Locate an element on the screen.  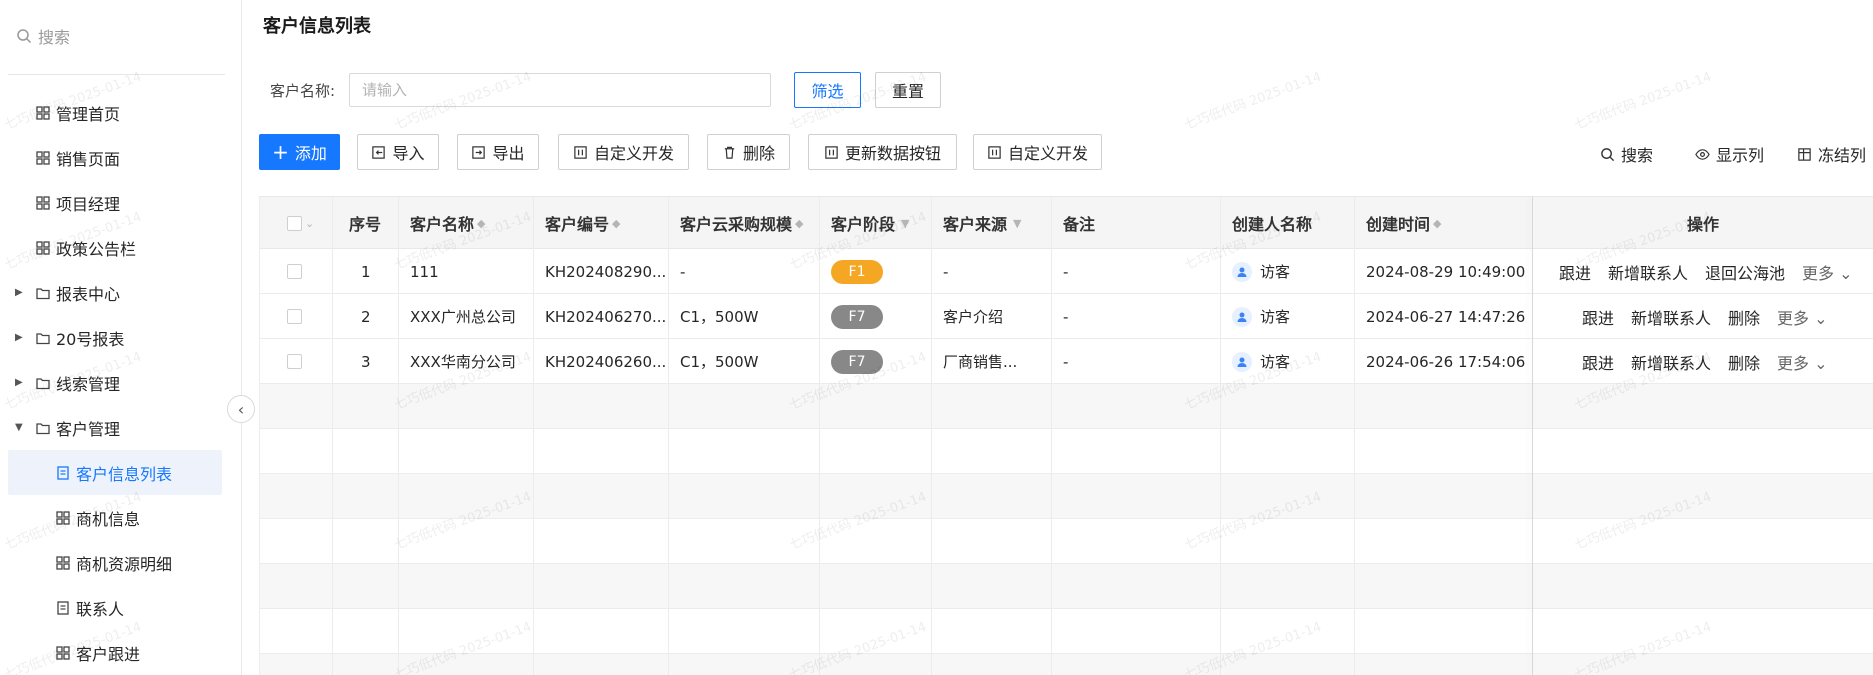
sidebar-item-opportunity: 商机信息 is located at coordinates (121, 517).